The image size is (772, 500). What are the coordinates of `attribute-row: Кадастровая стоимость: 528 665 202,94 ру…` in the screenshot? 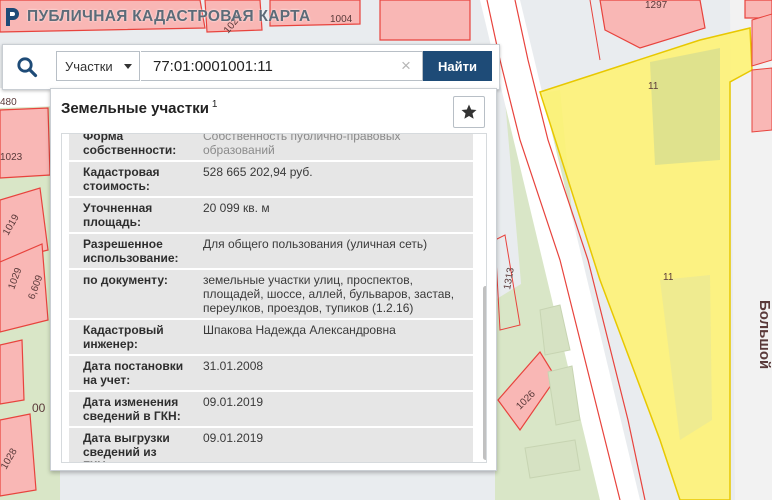 It's located at (271, 179).